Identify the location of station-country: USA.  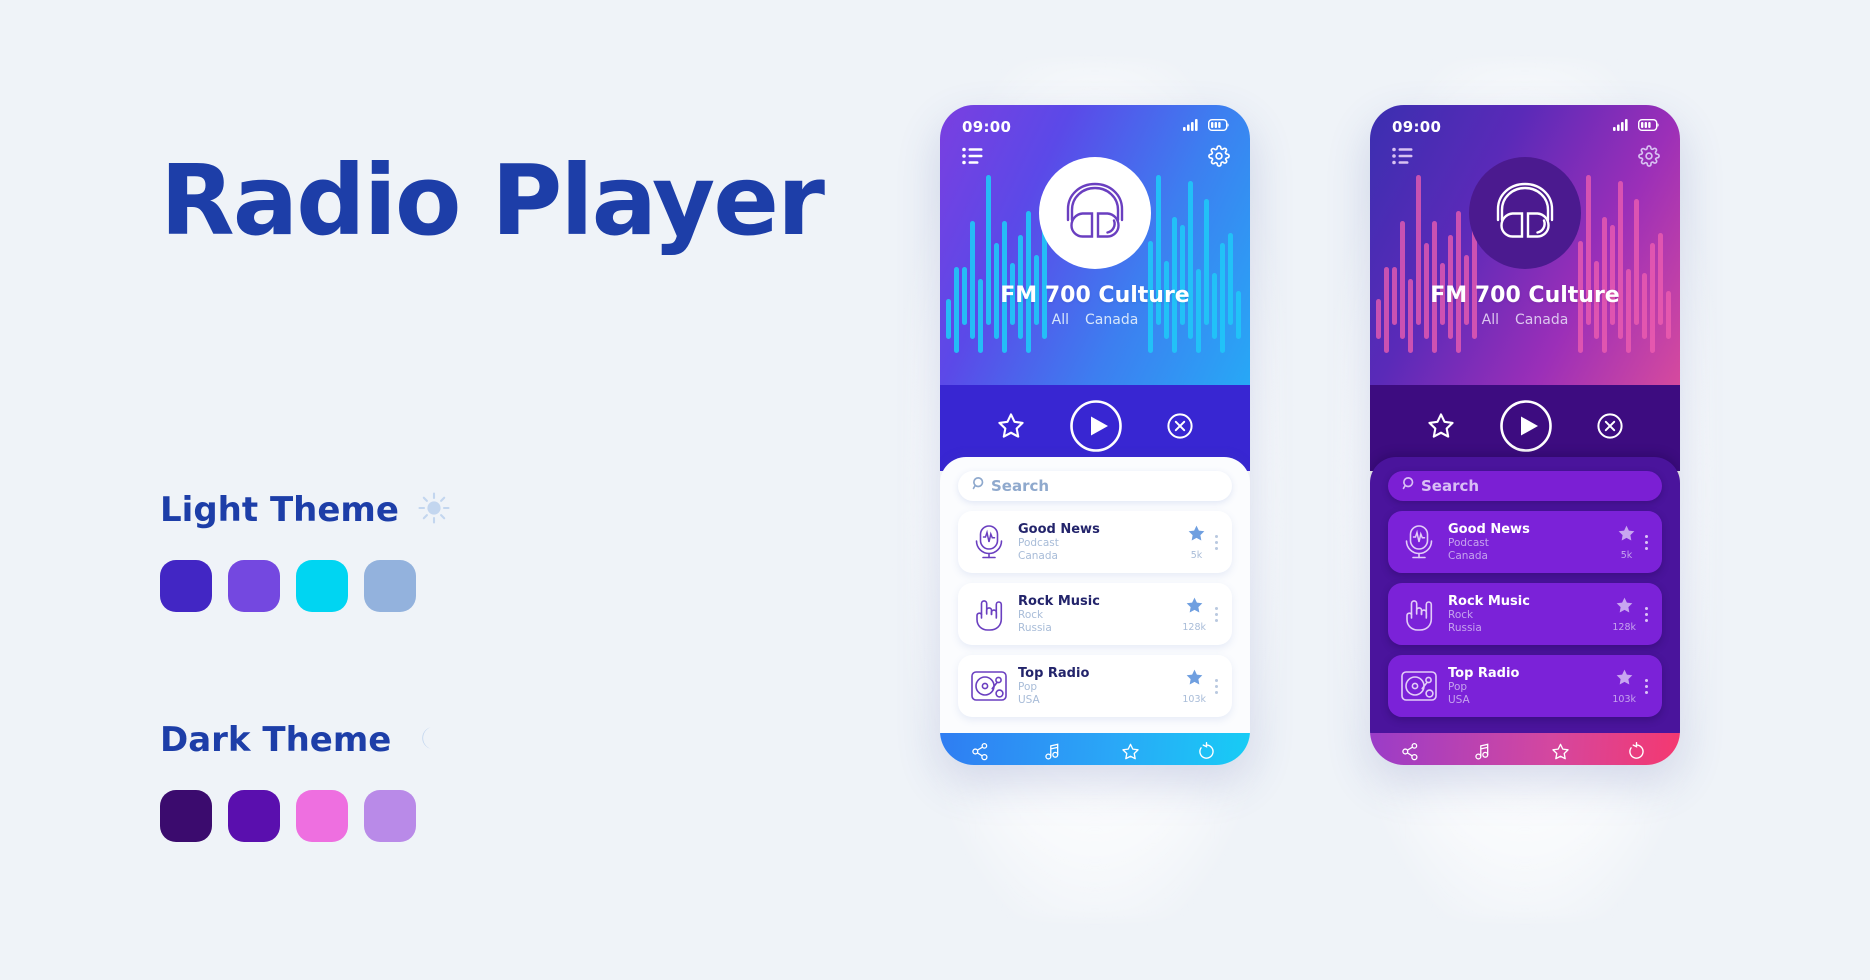
(1459, 699).